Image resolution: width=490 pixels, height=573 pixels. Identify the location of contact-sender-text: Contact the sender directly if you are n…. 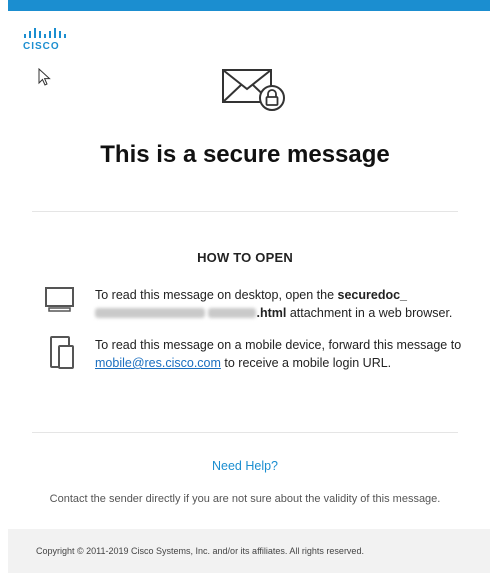
(245, 499).